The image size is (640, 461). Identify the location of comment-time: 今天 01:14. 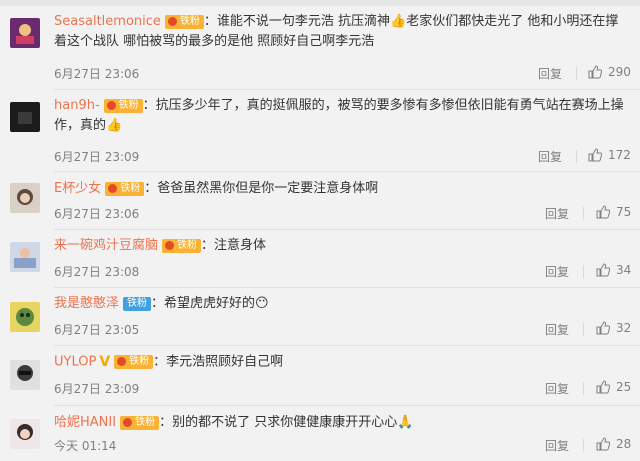
(85, 446).